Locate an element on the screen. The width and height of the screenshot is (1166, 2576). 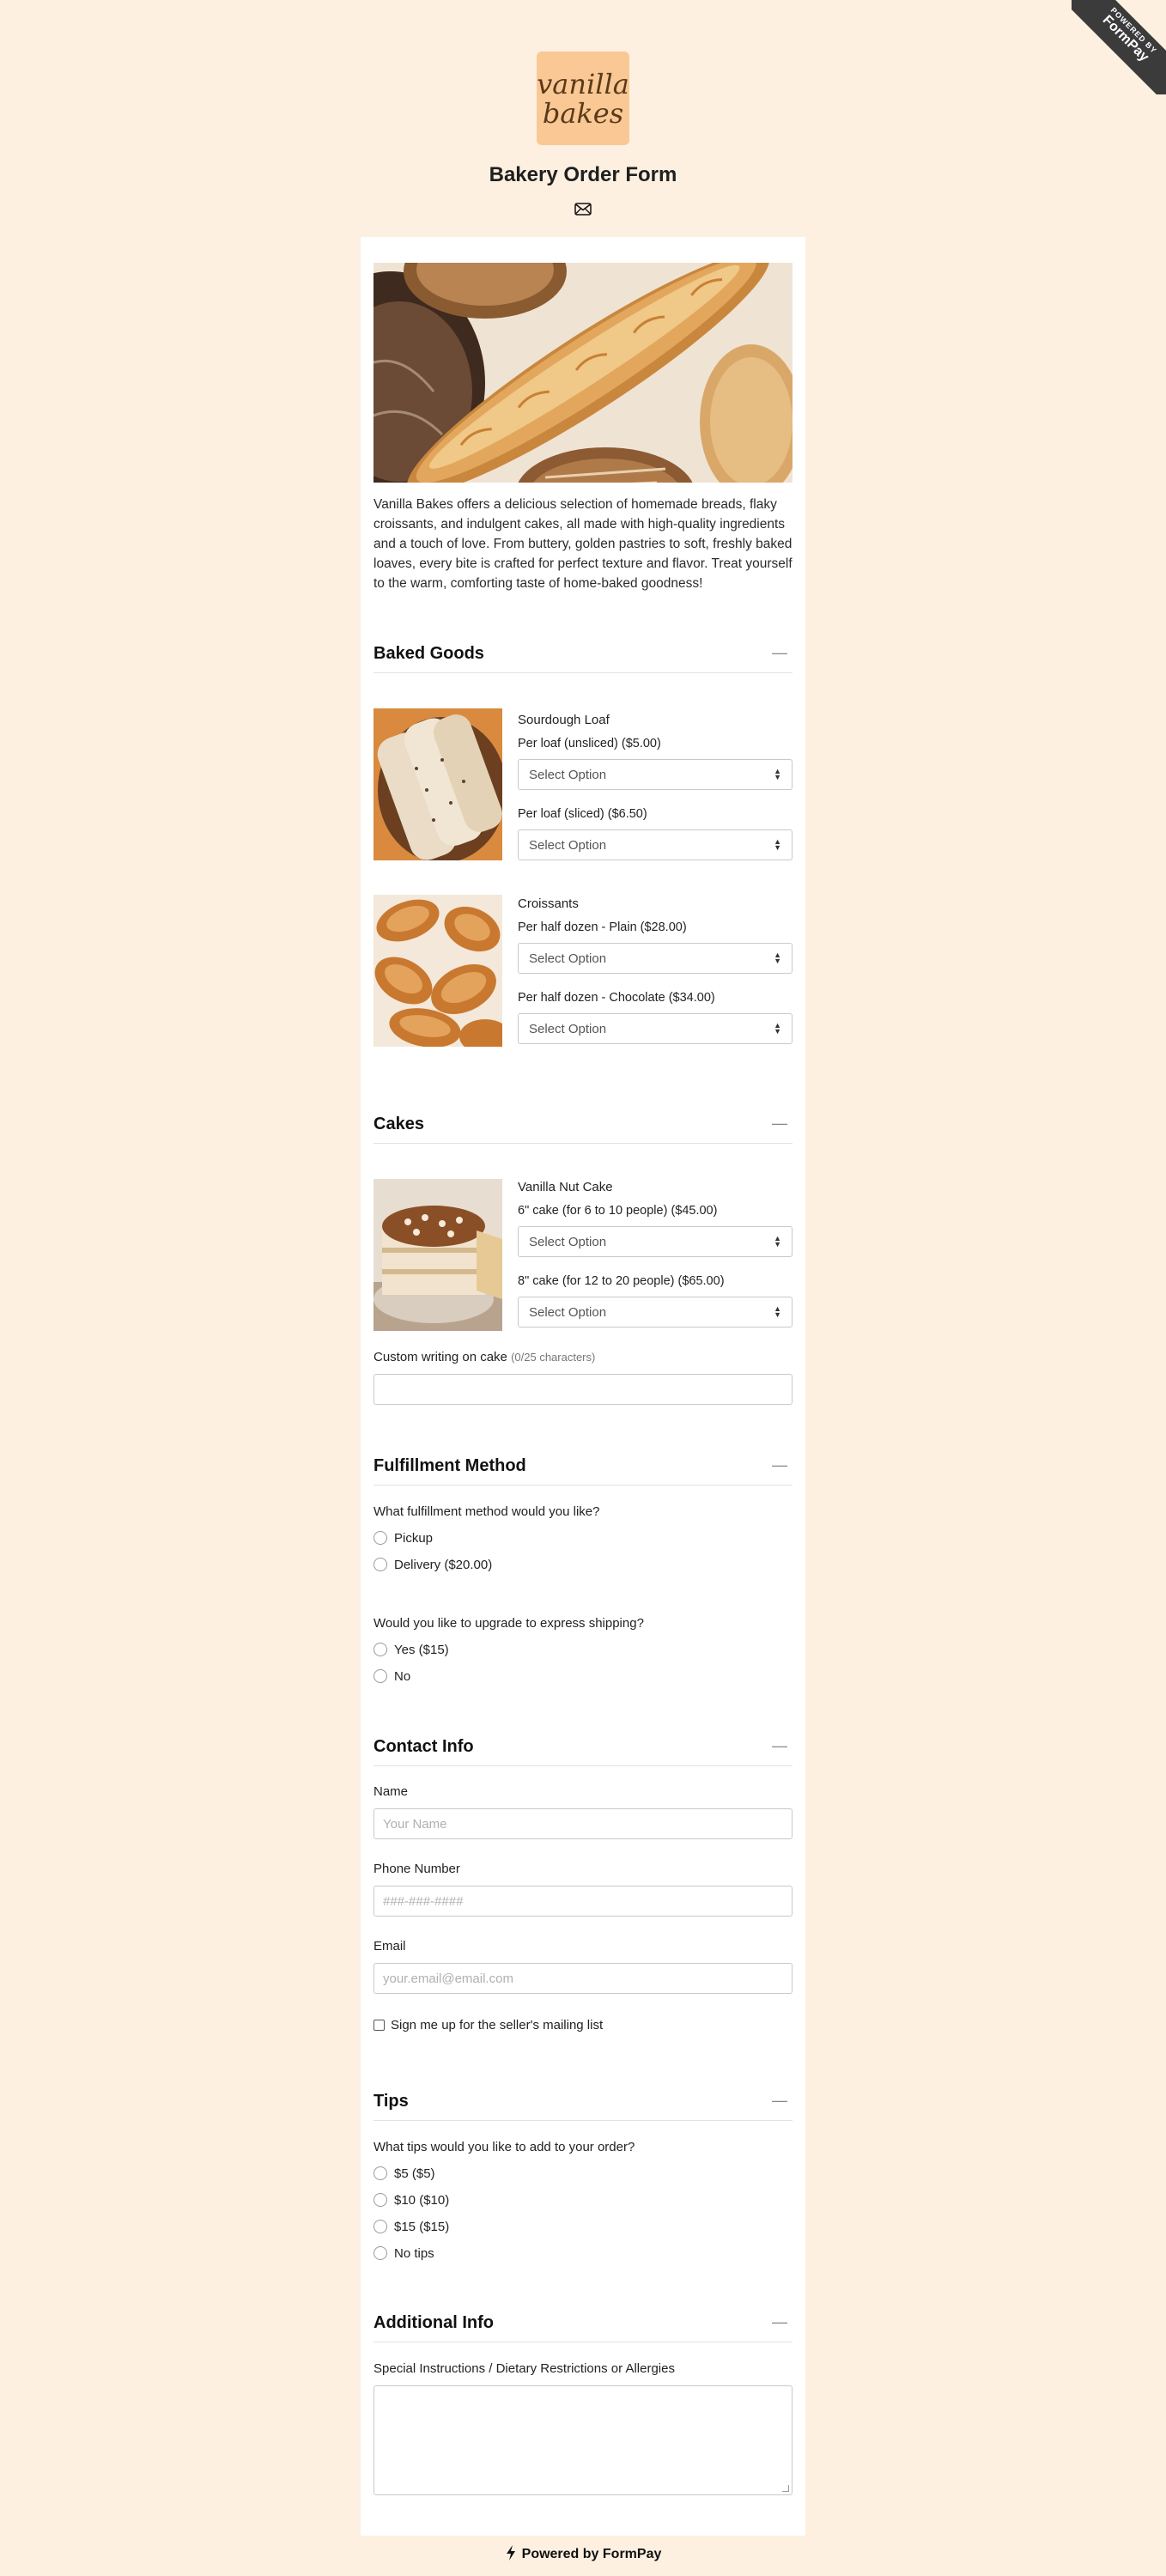
radio-label: Pickup is located at coordinates (414, 1538).